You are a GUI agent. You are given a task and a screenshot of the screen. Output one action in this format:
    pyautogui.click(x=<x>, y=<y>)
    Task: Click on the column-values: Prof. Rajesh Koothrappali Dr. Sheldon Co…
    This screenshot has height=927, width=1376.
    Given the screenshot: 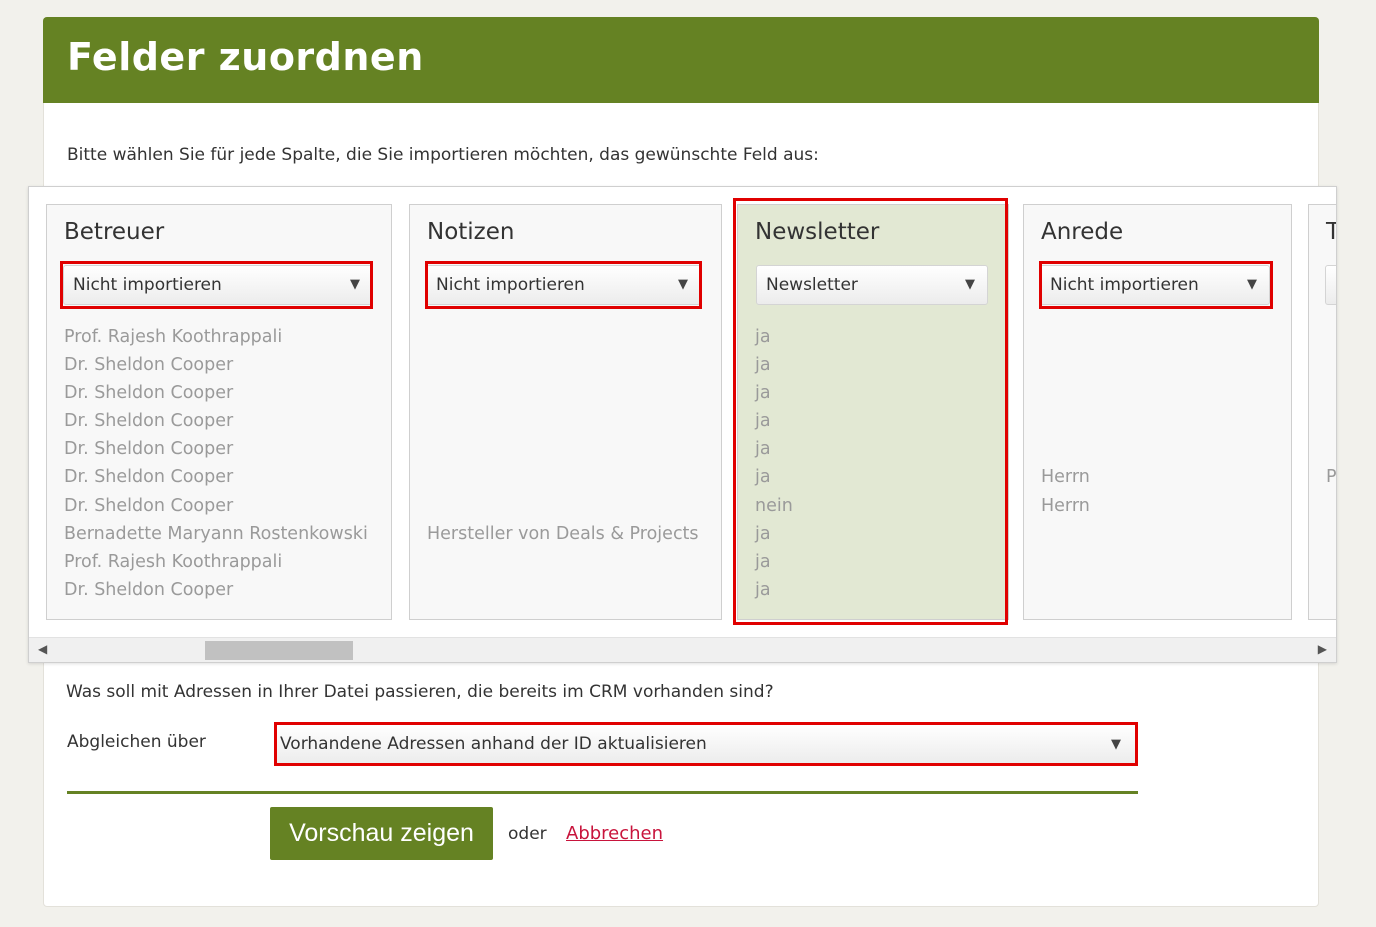 What is the action you would take?
    pyautogui.click(x=216, y=463)
    